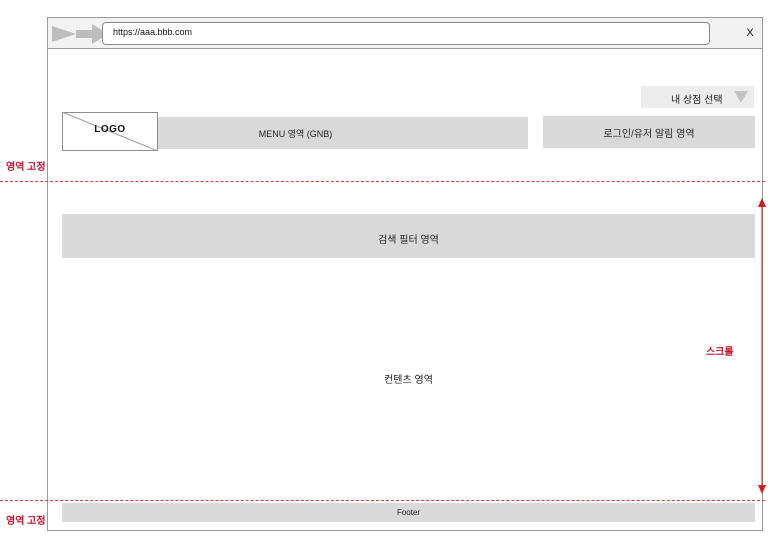 The image size is (770, 541). Describe the element at coordinates (406, 33) in the screenshot. I see `address-bar` at that location.